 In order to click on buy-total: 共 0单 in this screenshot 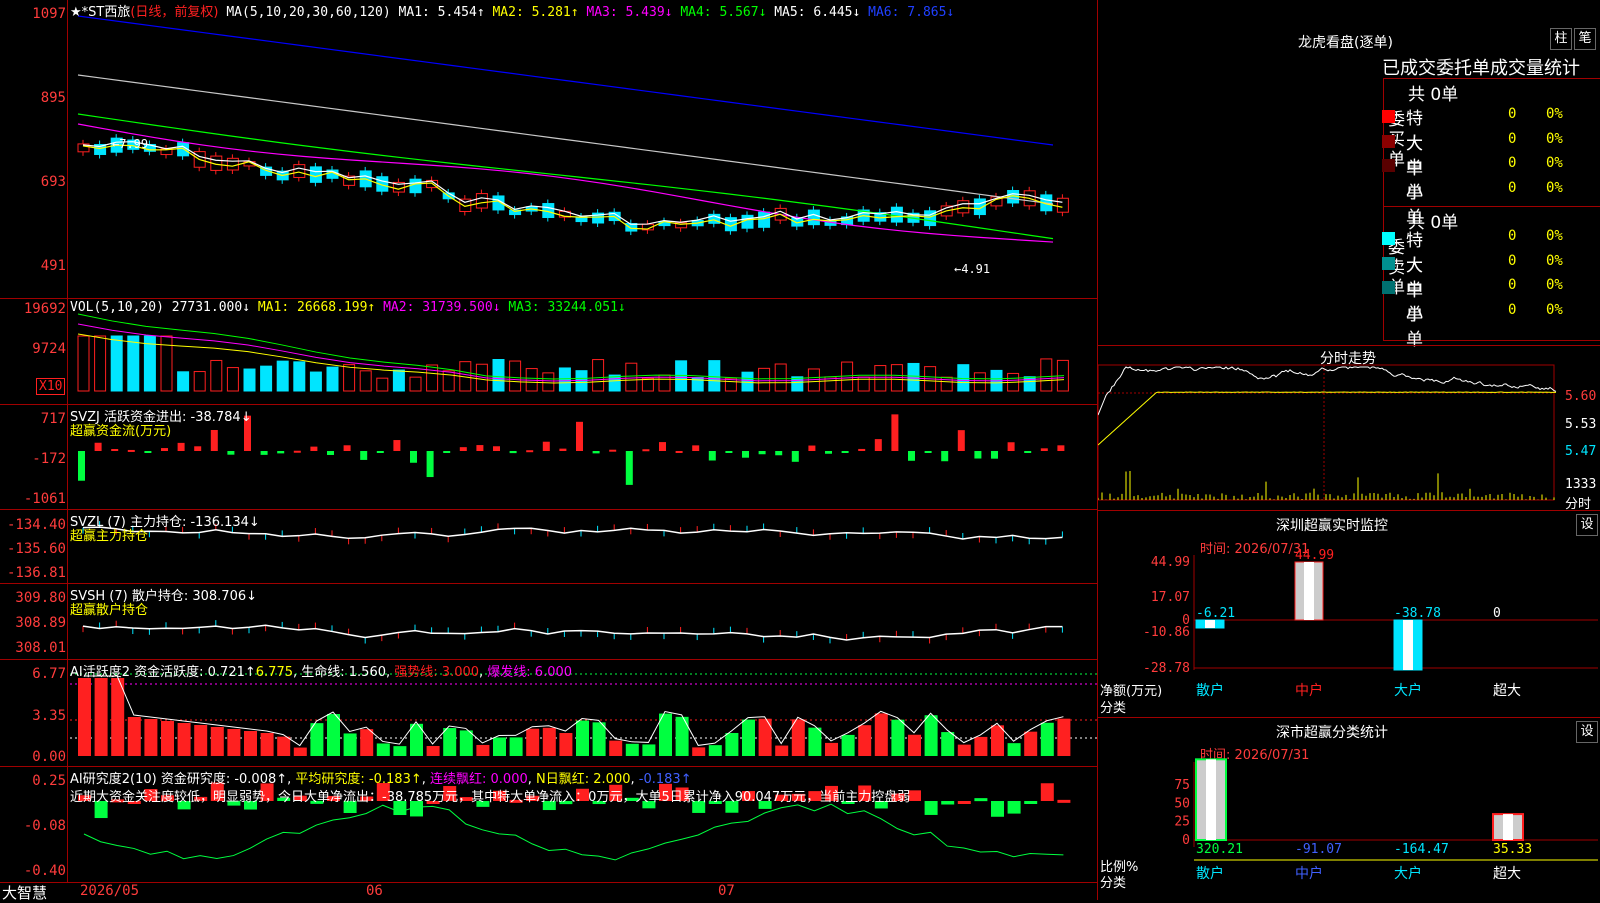, I will do `click(1433, 95)`.